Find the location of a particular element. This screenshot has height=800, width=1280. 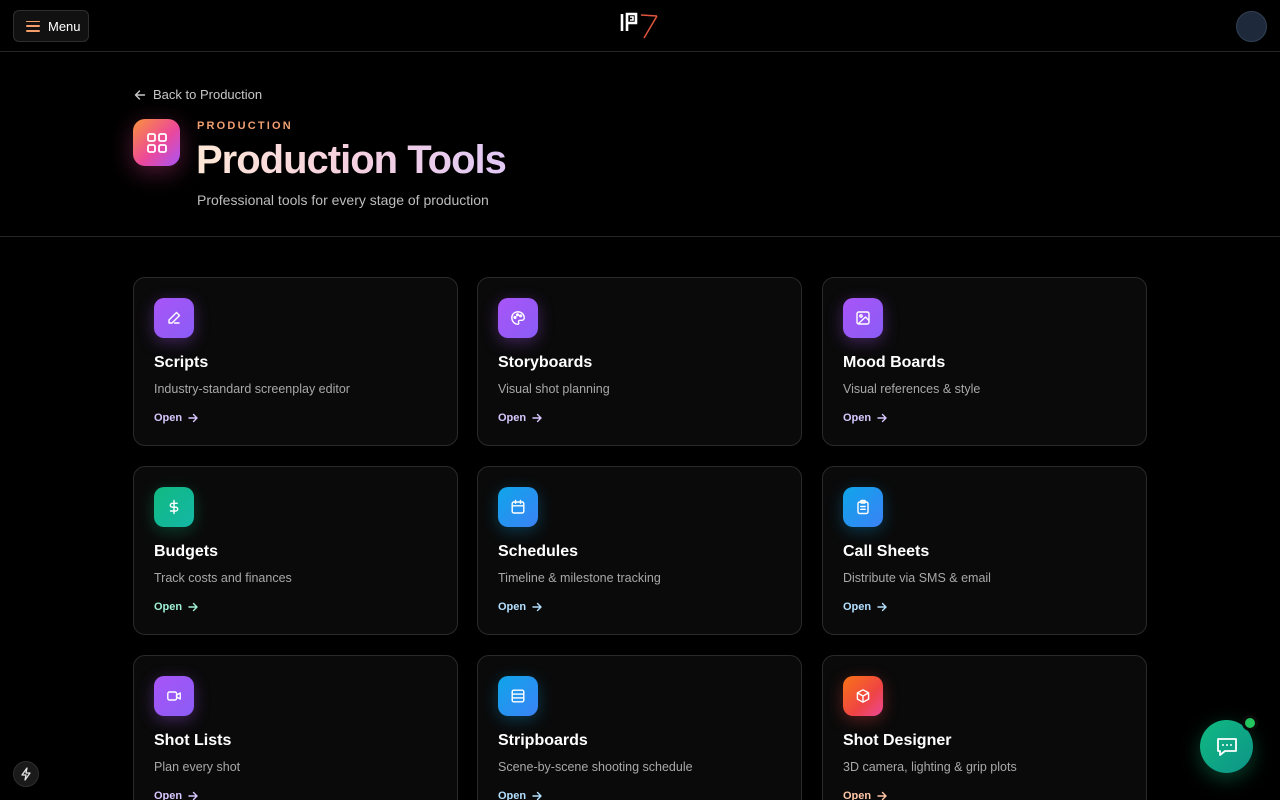

tool-title: Shot Designer is located at coordinates (897, 740).